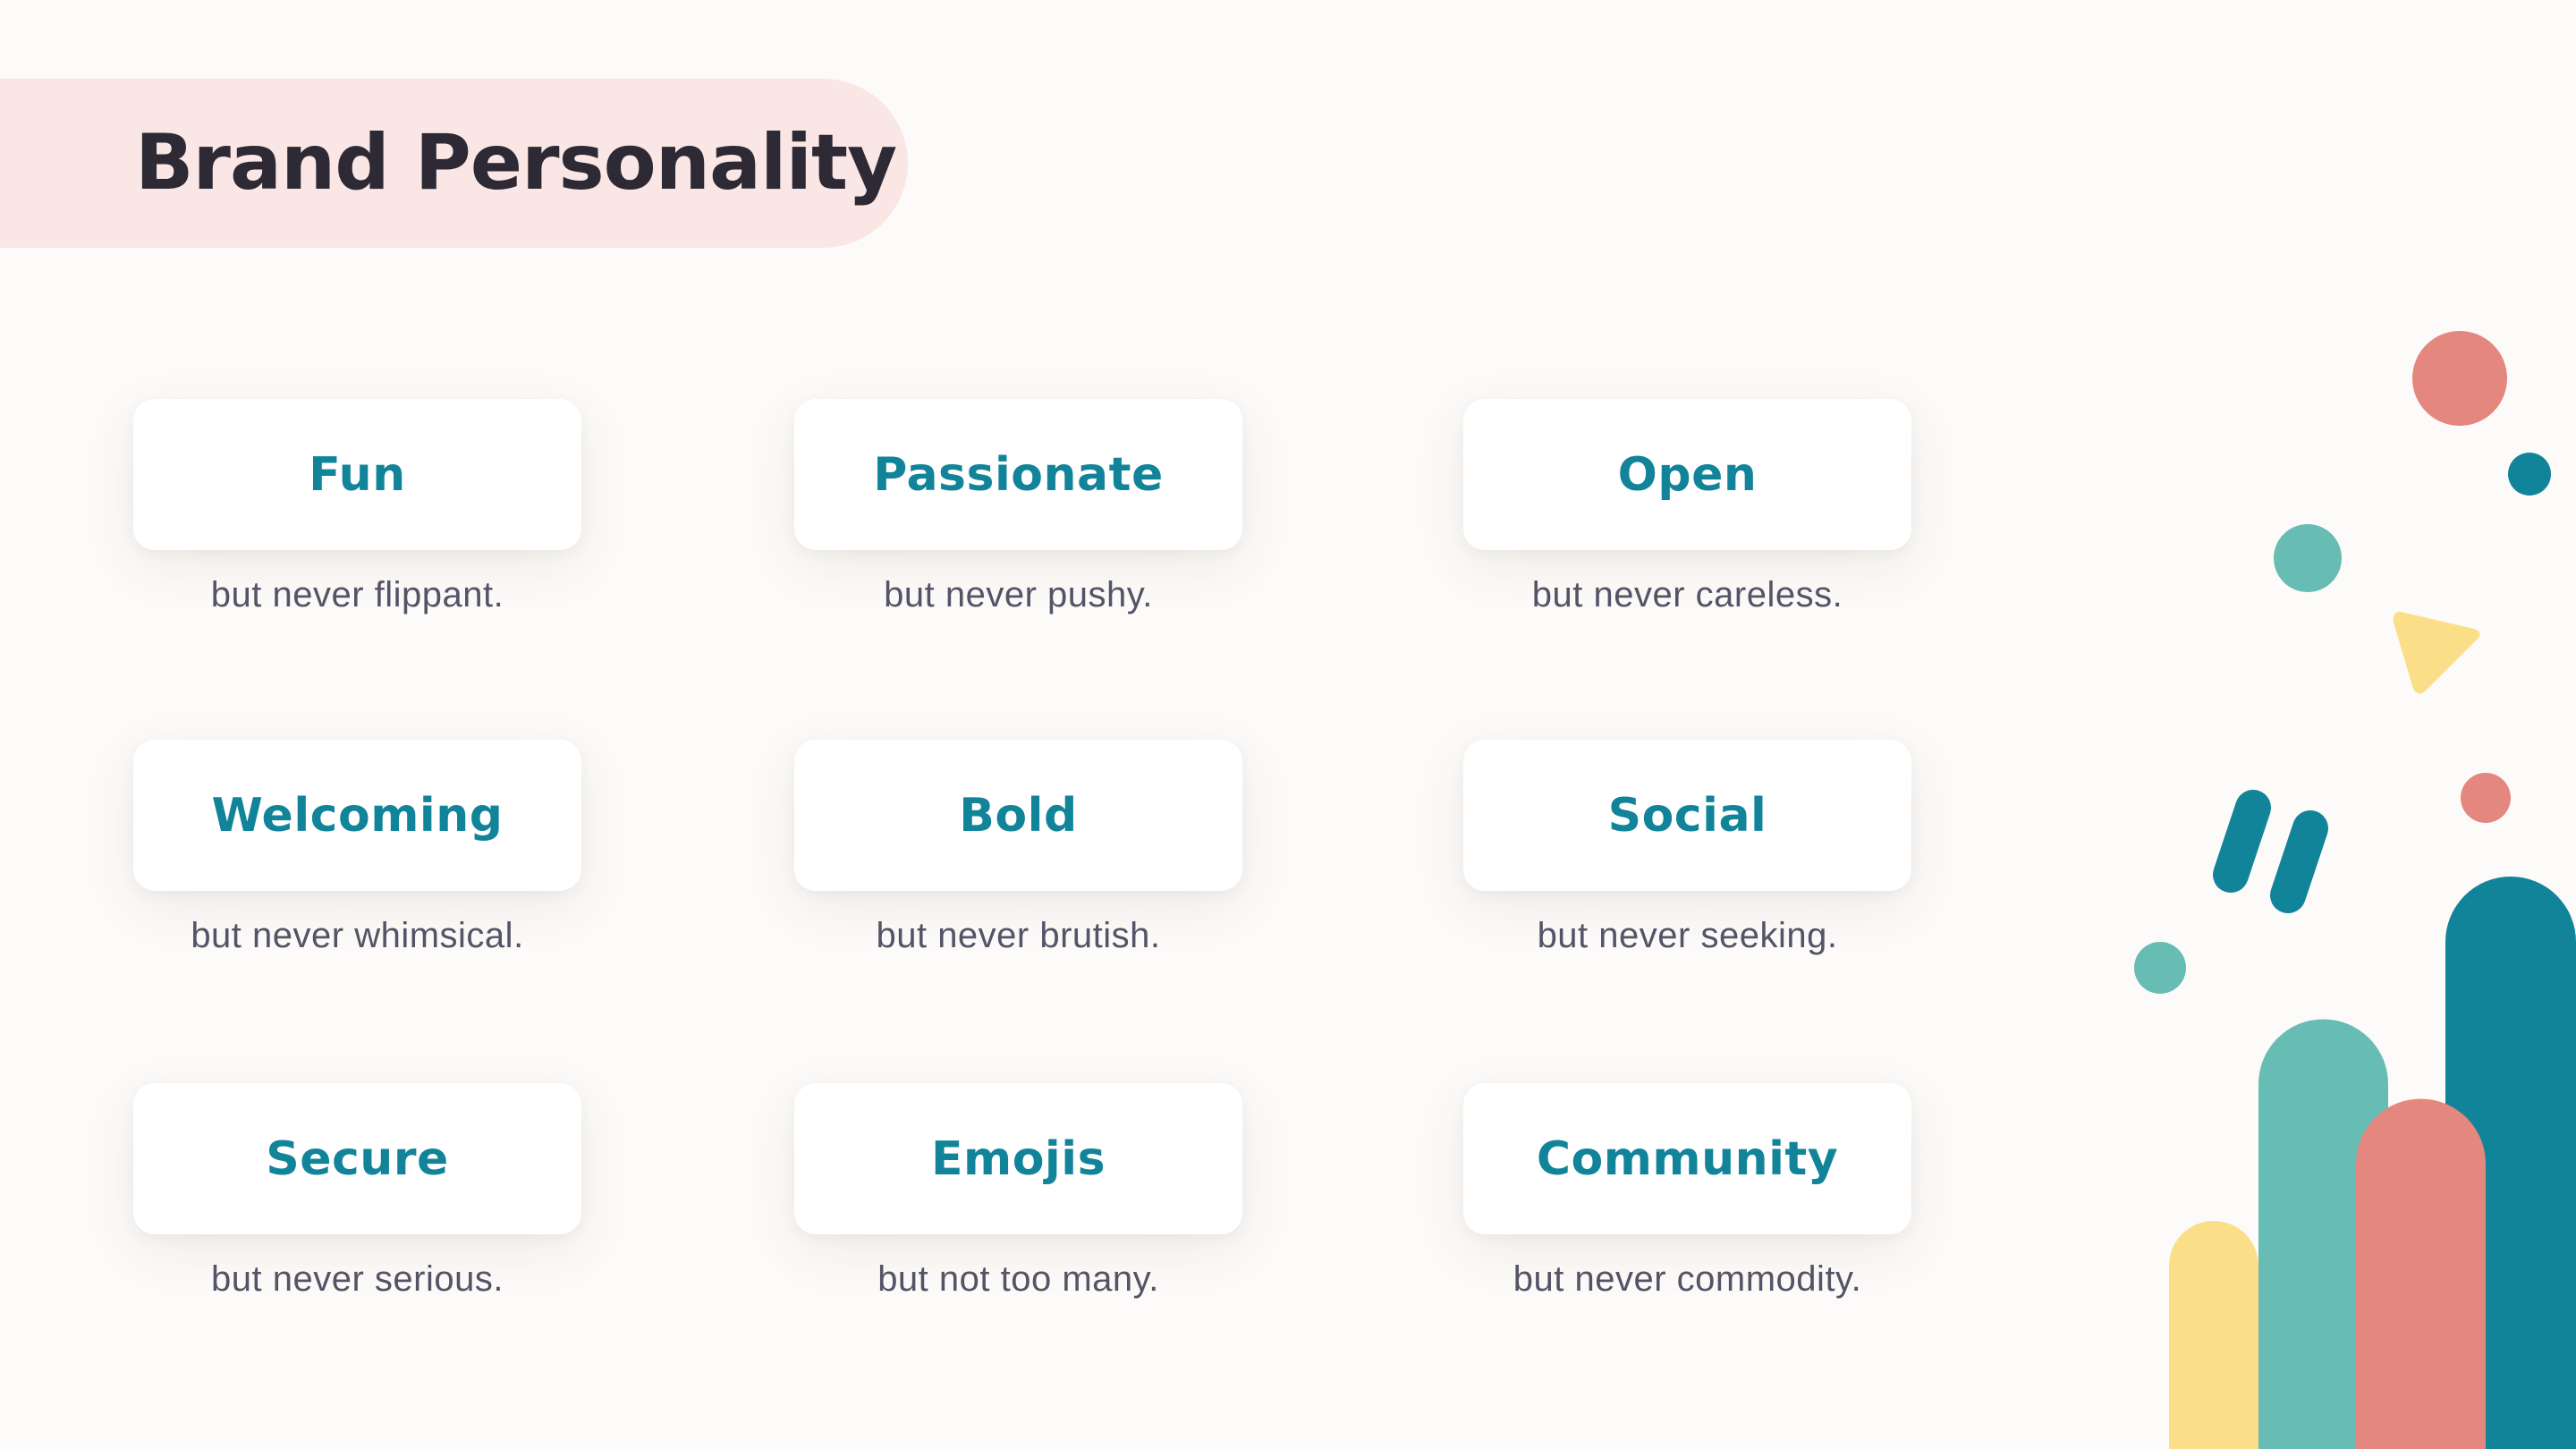 The height and width of the screenshot is (1449, 2576). I want to click on trait-card: Welcoming, so click(357, 815).